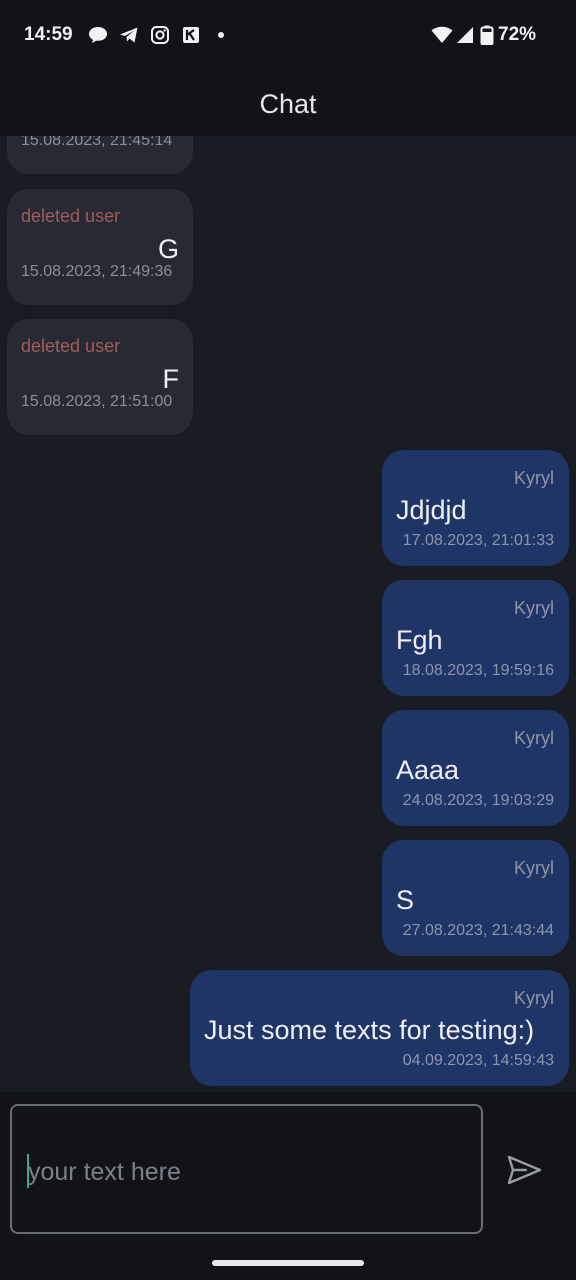  Describe the element at coordinates (517, 34) in the screenshot. I see `battery-percent: 72%` at that location.